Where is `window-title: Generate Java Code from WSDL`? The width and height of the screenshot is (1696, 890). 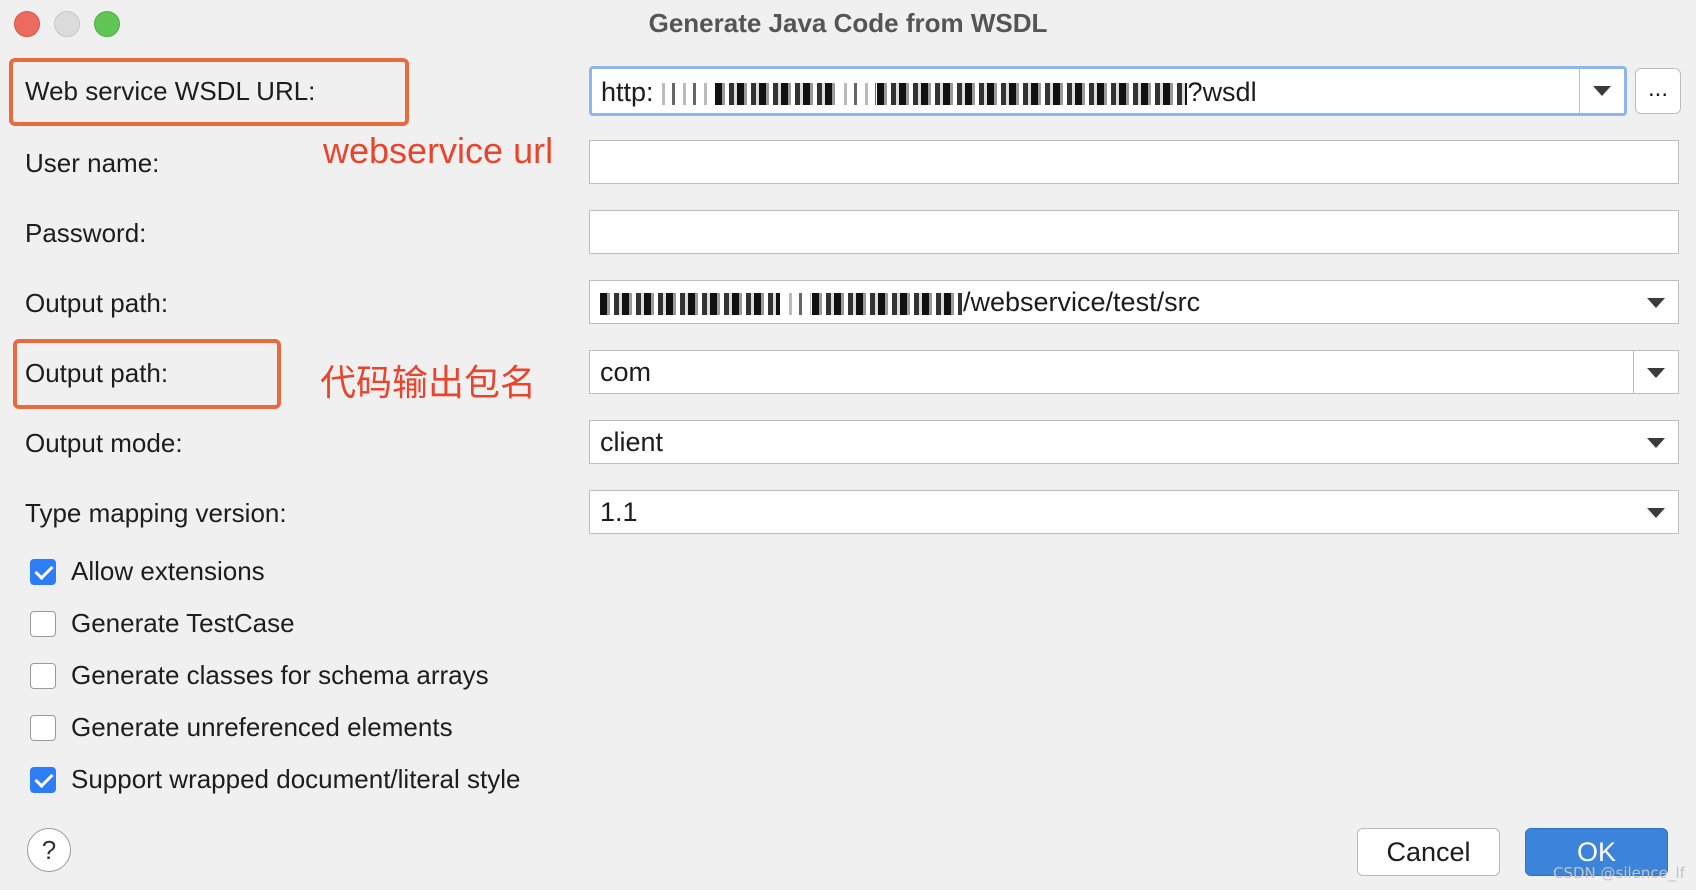
window-title: Generate Java Code from WSDL is located at coordinates (848, 23).